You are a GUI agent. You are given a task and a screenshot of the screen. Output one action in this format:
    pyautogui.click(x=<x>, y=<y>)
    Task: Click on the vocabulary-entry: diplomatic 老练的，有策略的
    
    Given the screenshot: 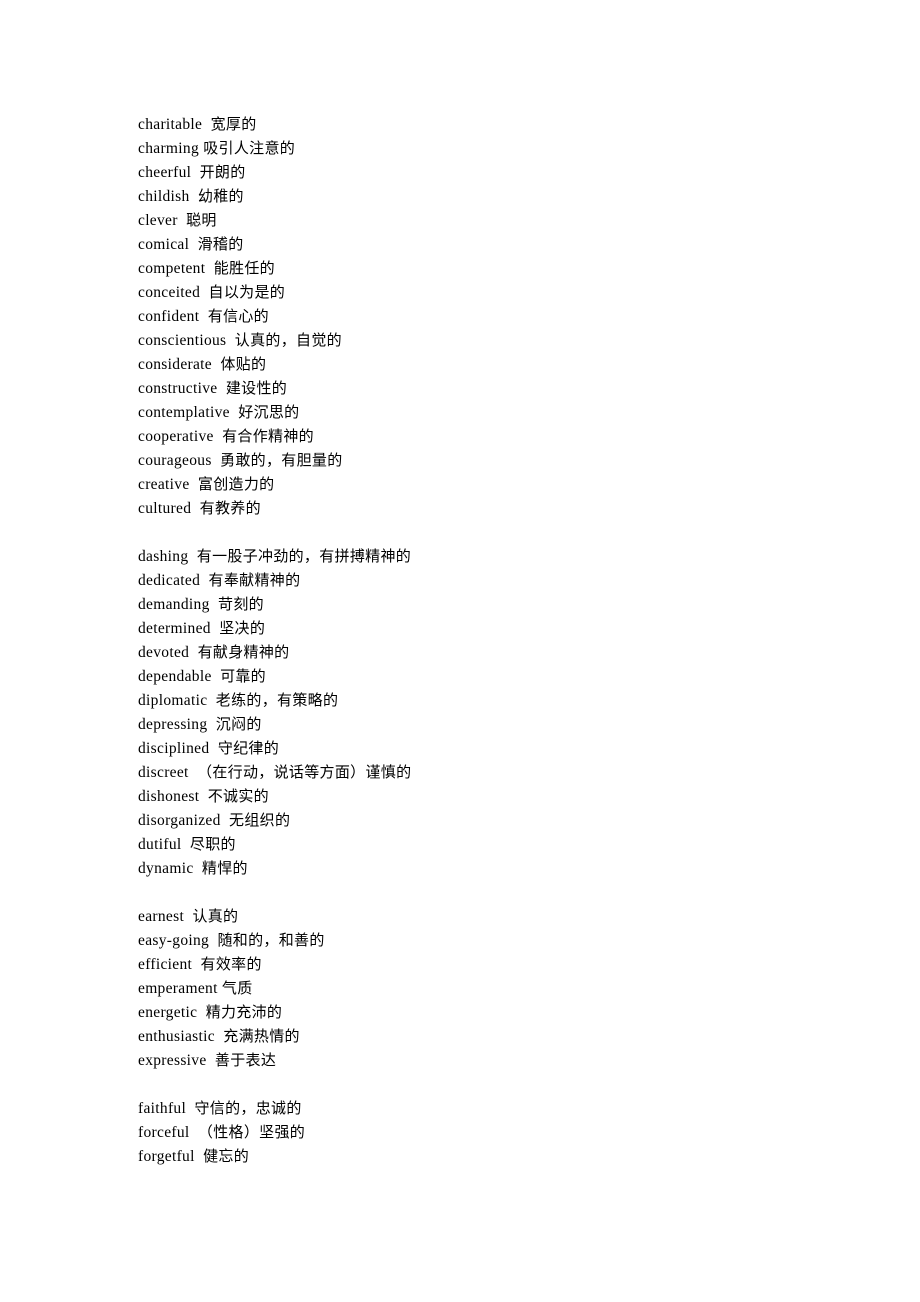 What is the action you would take?
    pyautogui.click(x=488, y=700)
    